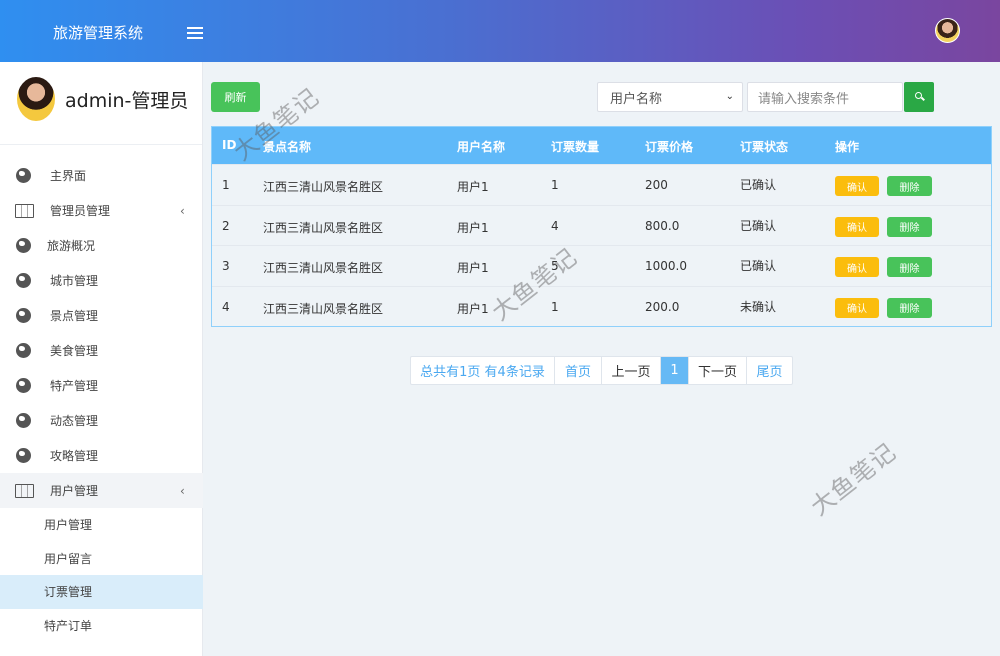 The height and width of the screenshot is (656, 1000). Describe the element at coordinates (98, 33) in the screenshot. I see `app-title: 旅游管理系统` at that location.